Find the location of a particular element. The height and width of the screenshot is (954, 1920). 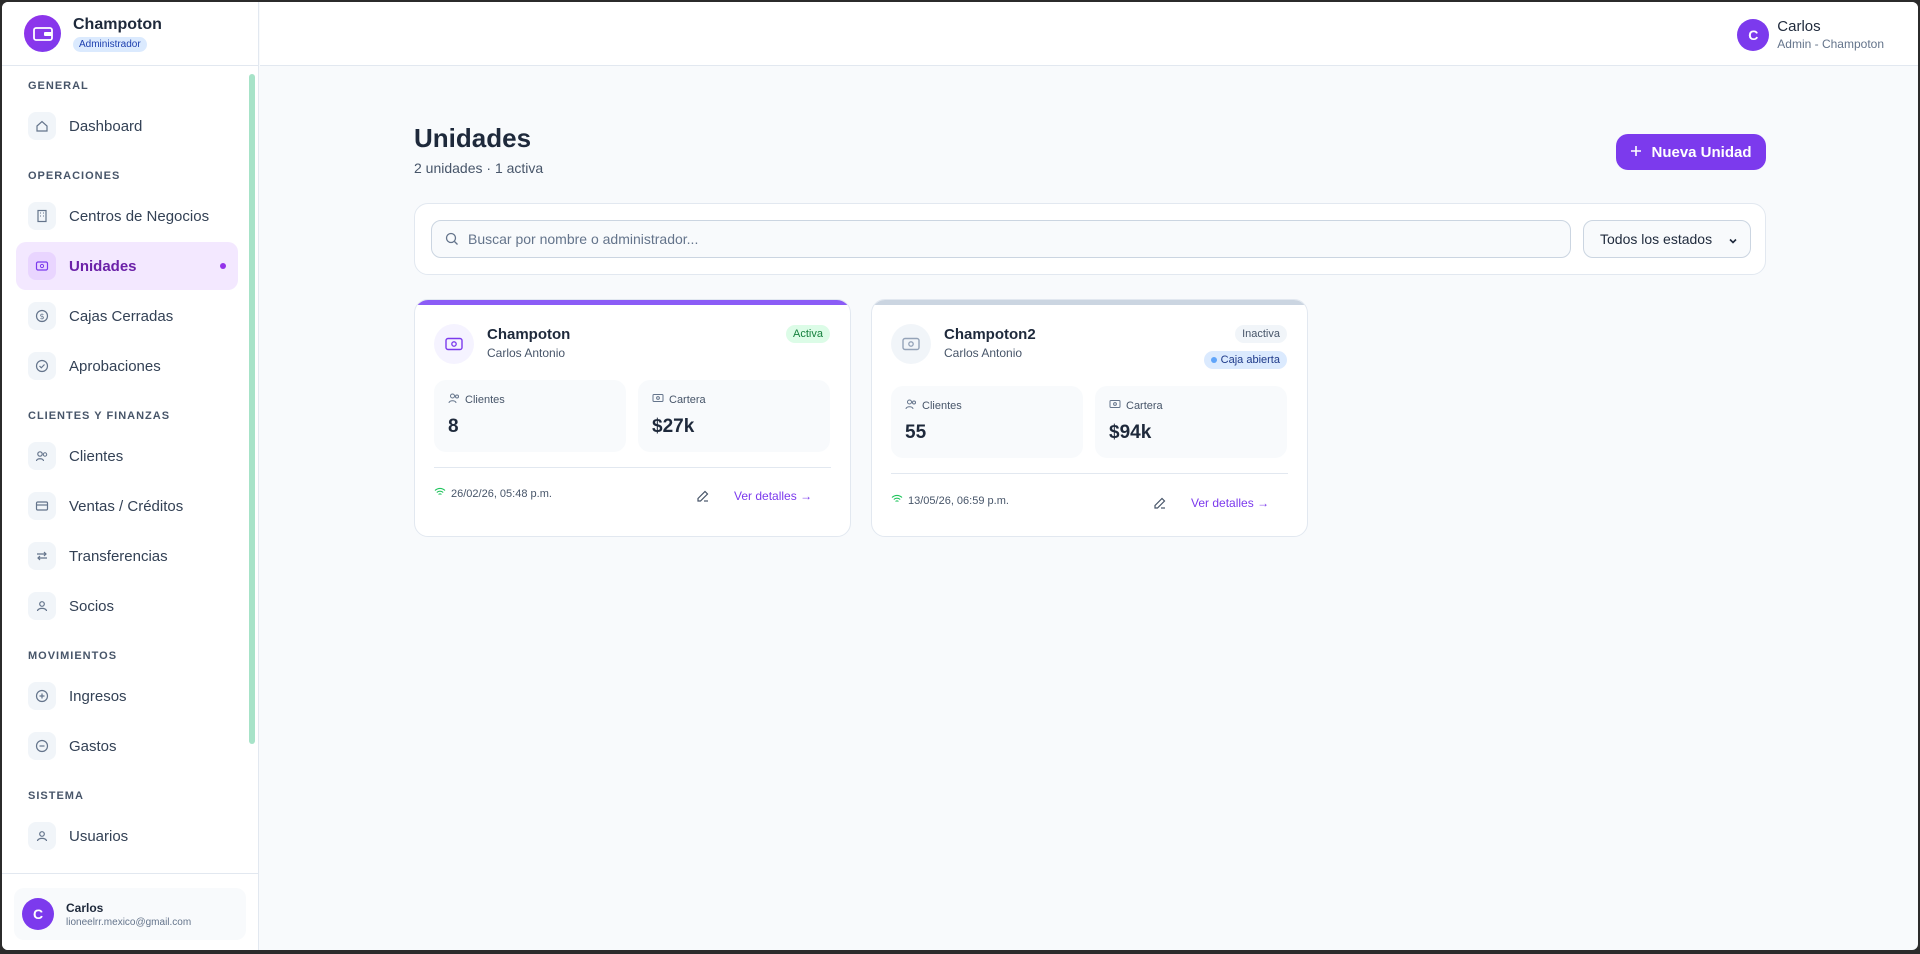

header-user-name: Carlos is located at coordinates (1799, 26).